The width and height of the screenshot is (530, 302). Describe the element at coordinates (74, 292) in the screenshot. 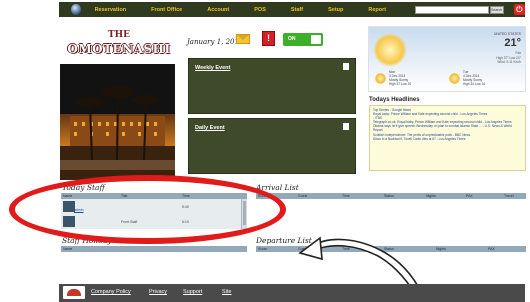

I see `footer-logo` at that location.